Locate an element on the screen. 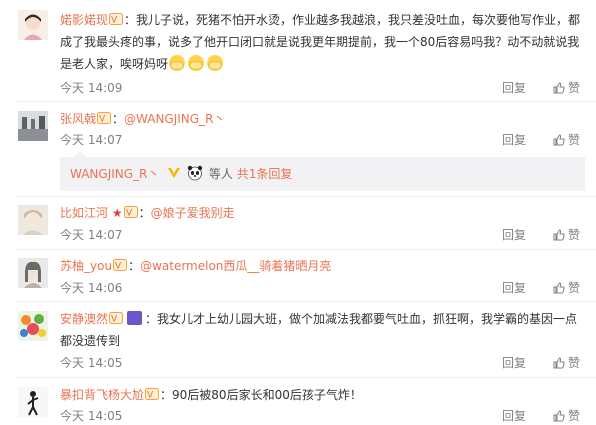 This screenshot has width=596, height=425. comment-text: 暴扣背飞杨大尬 V ：90后被80后家长和00后孩子气炸！ is located at coordinates (322, 395).